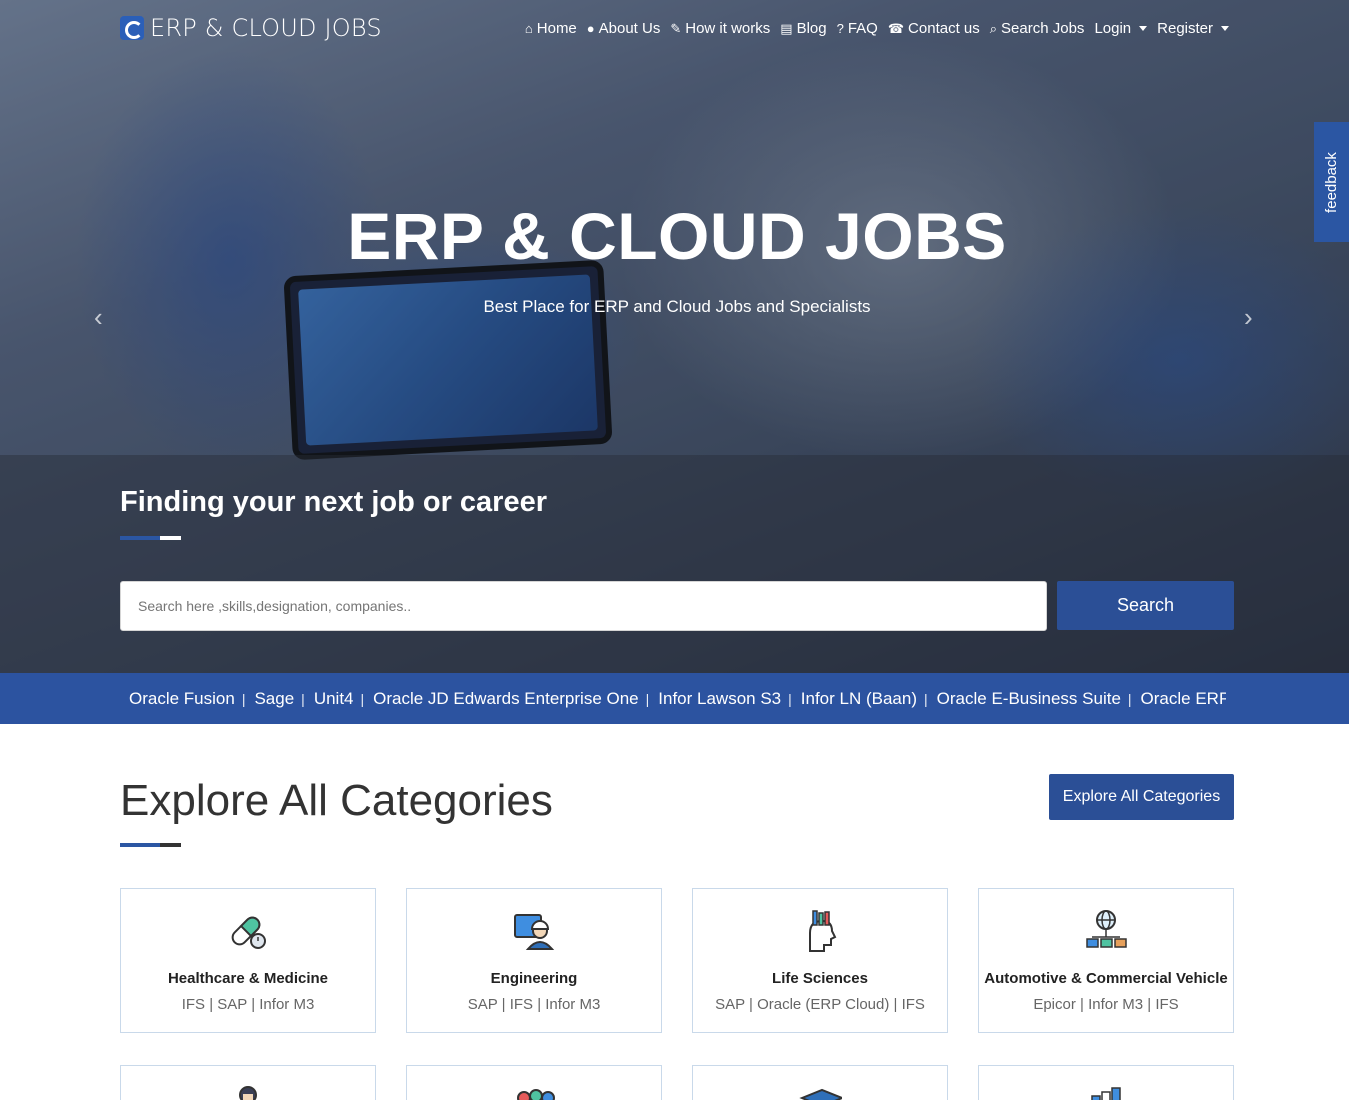 The image size is (1349, 1100). What do you see at coordinates (1106, 1093) in the screenshot?
I see `tools-icon` at bounding box center [1106, 1093].